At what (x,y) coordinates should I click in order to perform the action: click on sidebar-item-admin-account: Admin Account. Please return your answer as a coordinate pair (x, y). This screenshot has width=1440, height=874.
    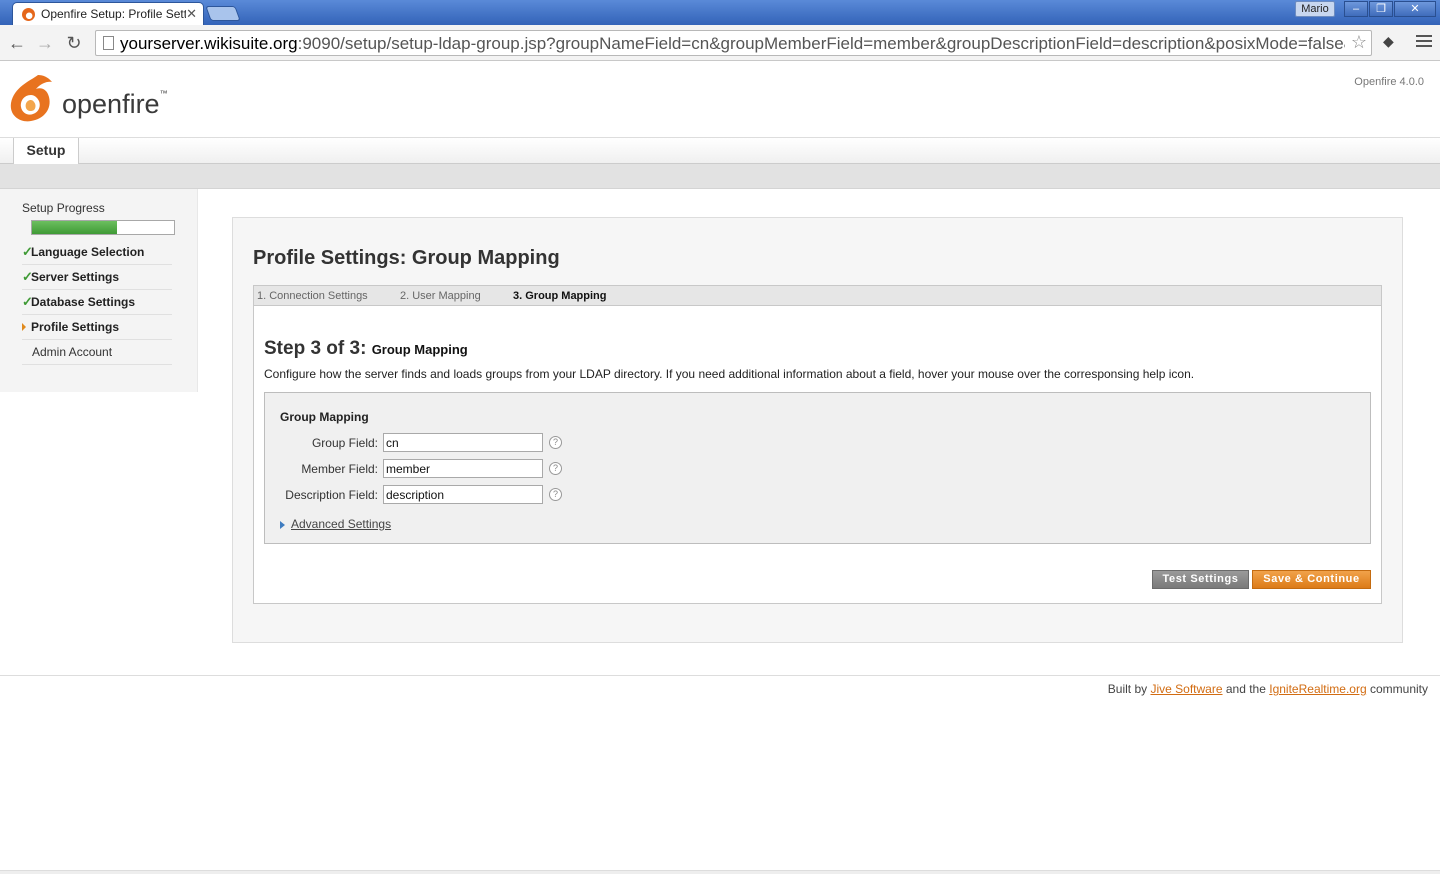
    Looking at the image, I should click on (97, 352).